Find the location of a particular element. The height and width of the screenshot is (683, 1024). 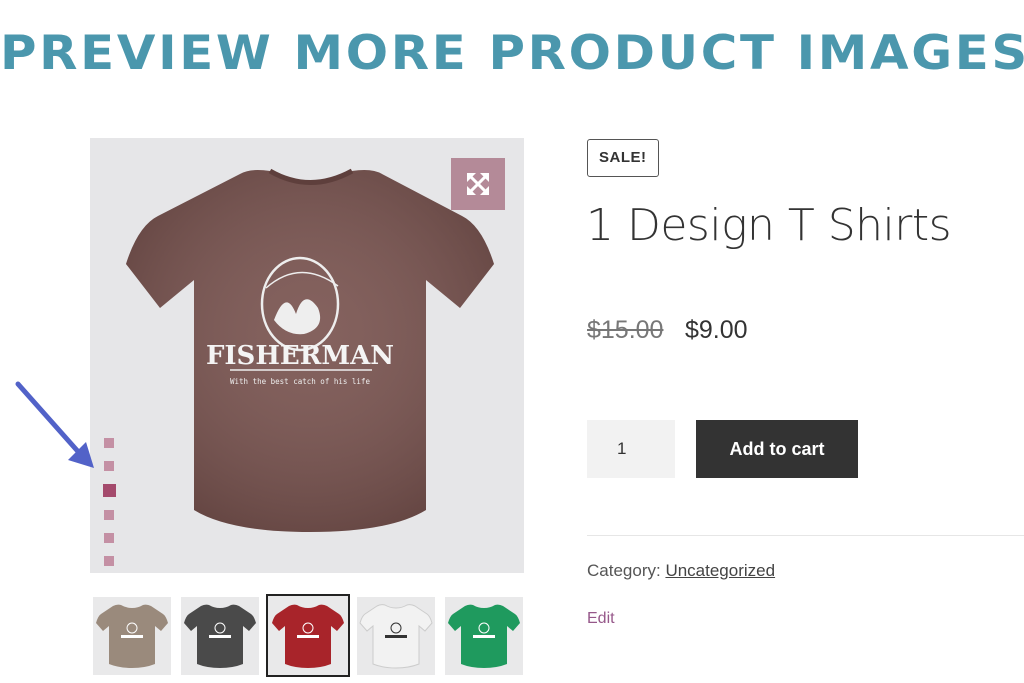

gallery-dots is located at coordinates (109, 508).